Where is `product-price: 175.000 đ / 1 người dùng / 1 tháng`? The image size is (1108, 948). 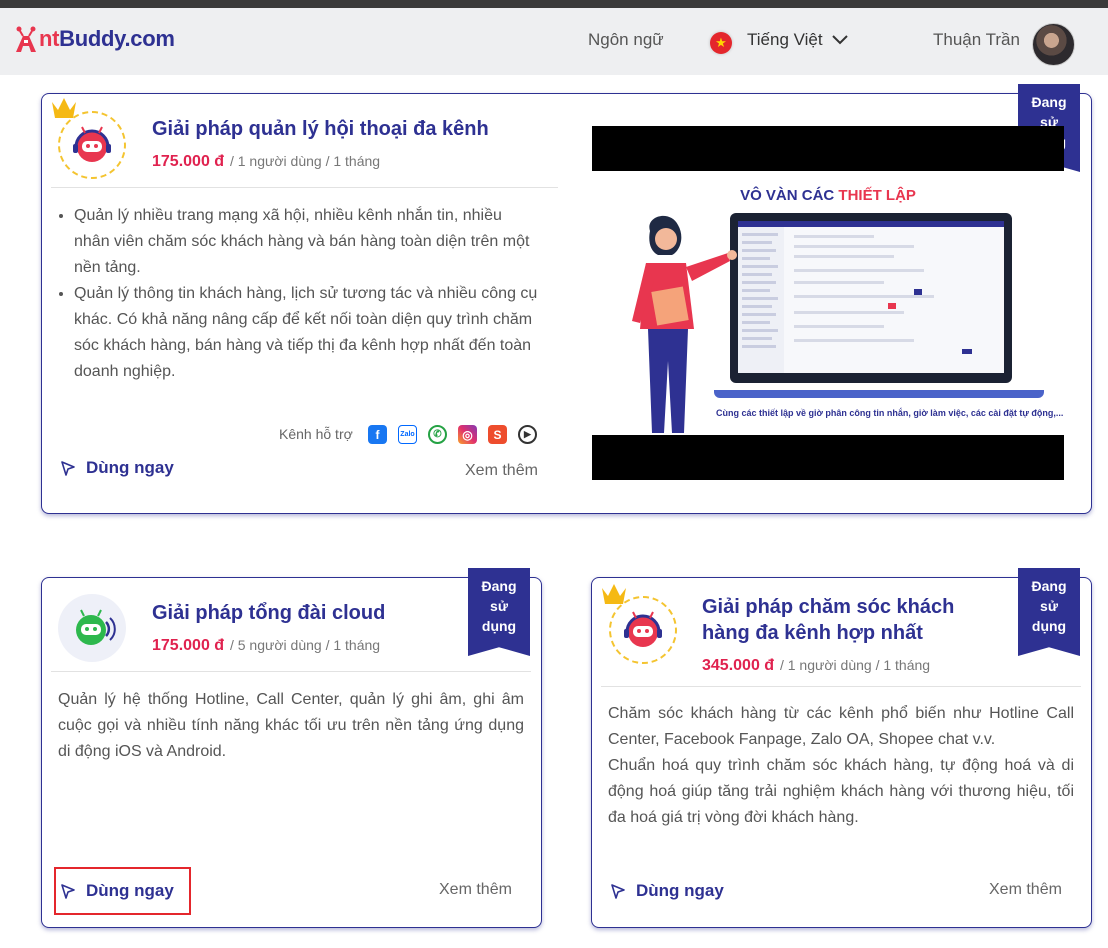
product-price: 175.000 đ / 1 người dùng / 1 tháng is located at coordinates (266, 162).